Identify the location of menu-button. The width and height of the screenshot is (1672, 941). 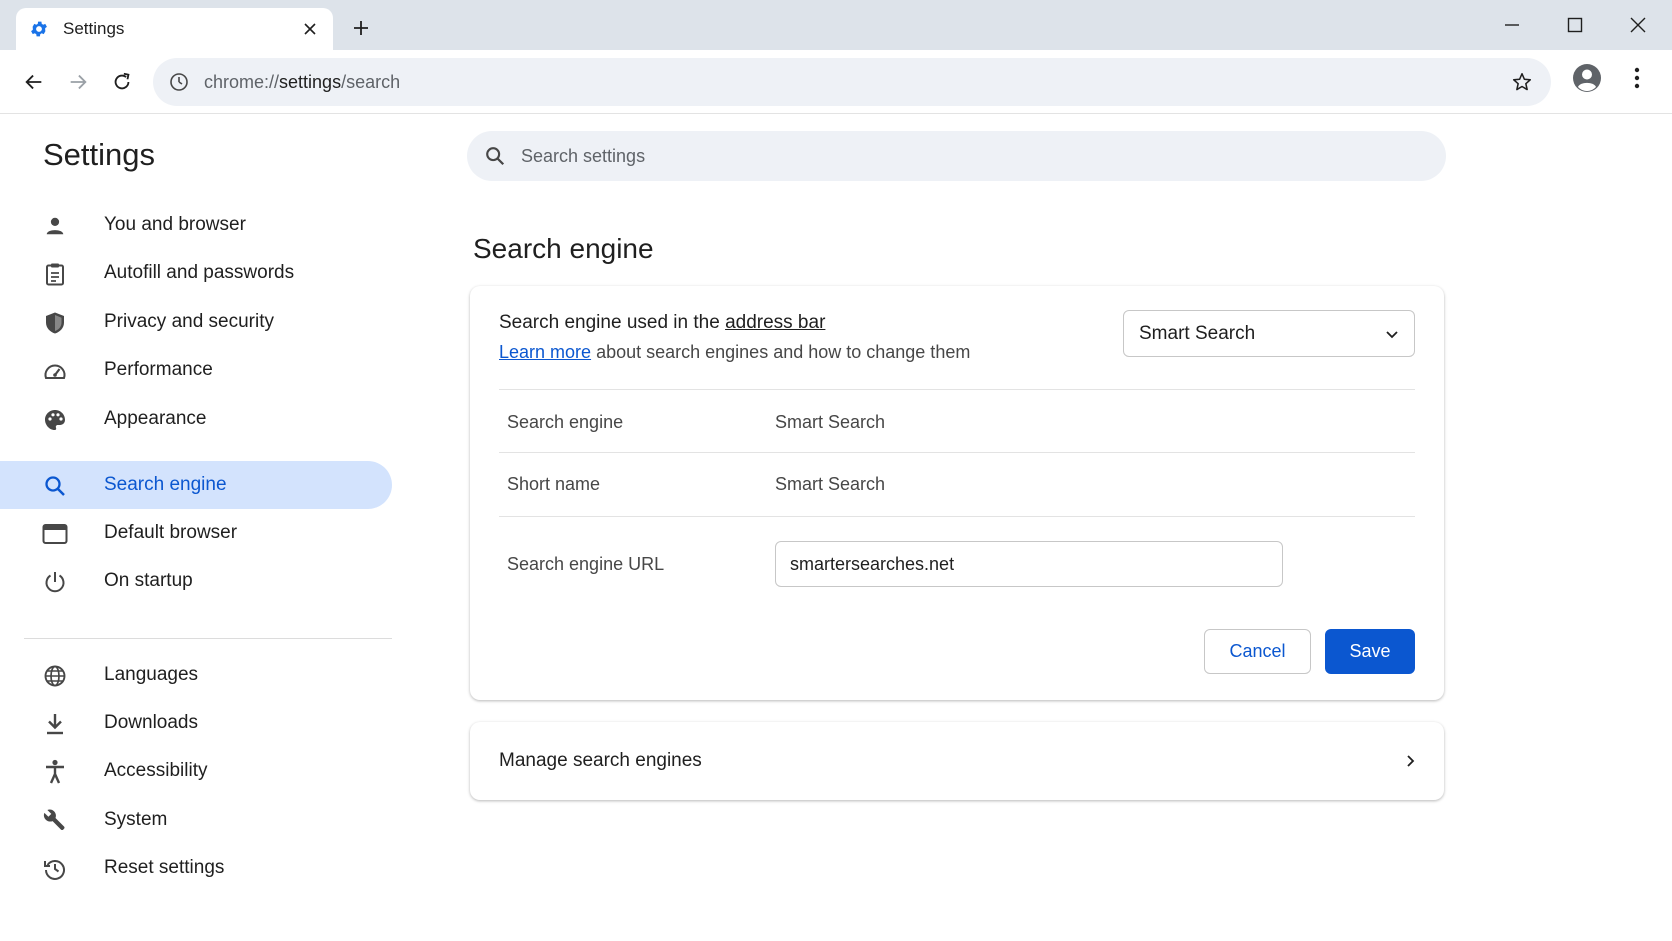
(1637, 78).